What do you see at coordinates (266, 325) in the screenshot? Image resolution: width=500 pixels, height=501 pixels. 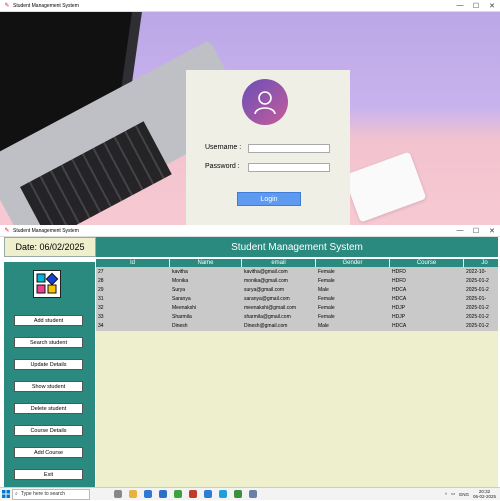 I see `cell-email: Dinesh@gmail.com` at bounding box center [266, 325].